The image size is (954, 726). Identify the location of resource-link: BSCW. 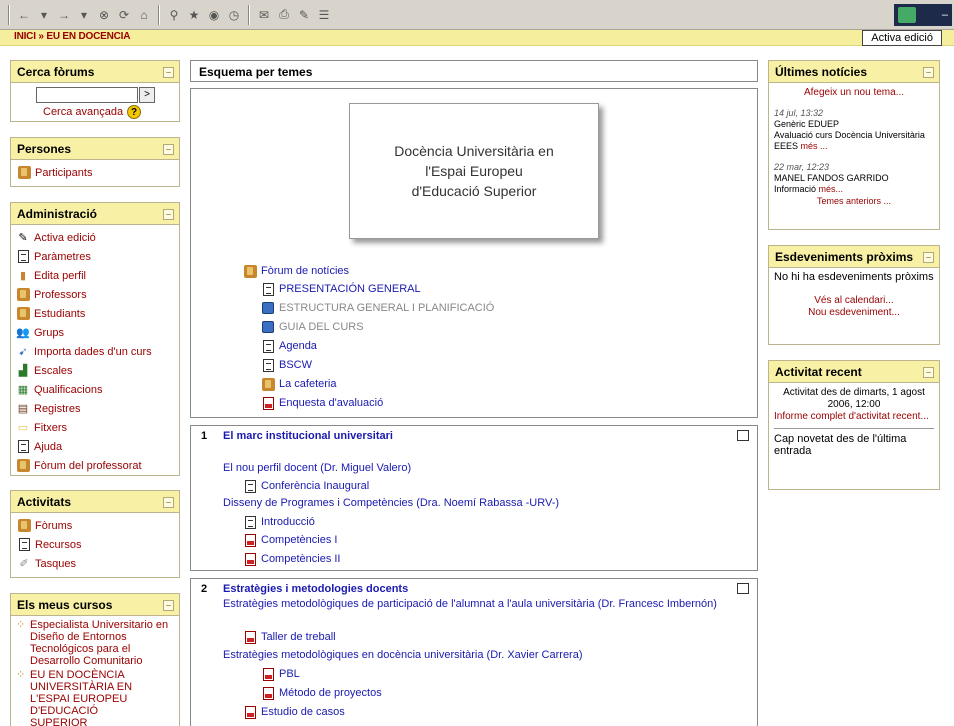
(286, 365).